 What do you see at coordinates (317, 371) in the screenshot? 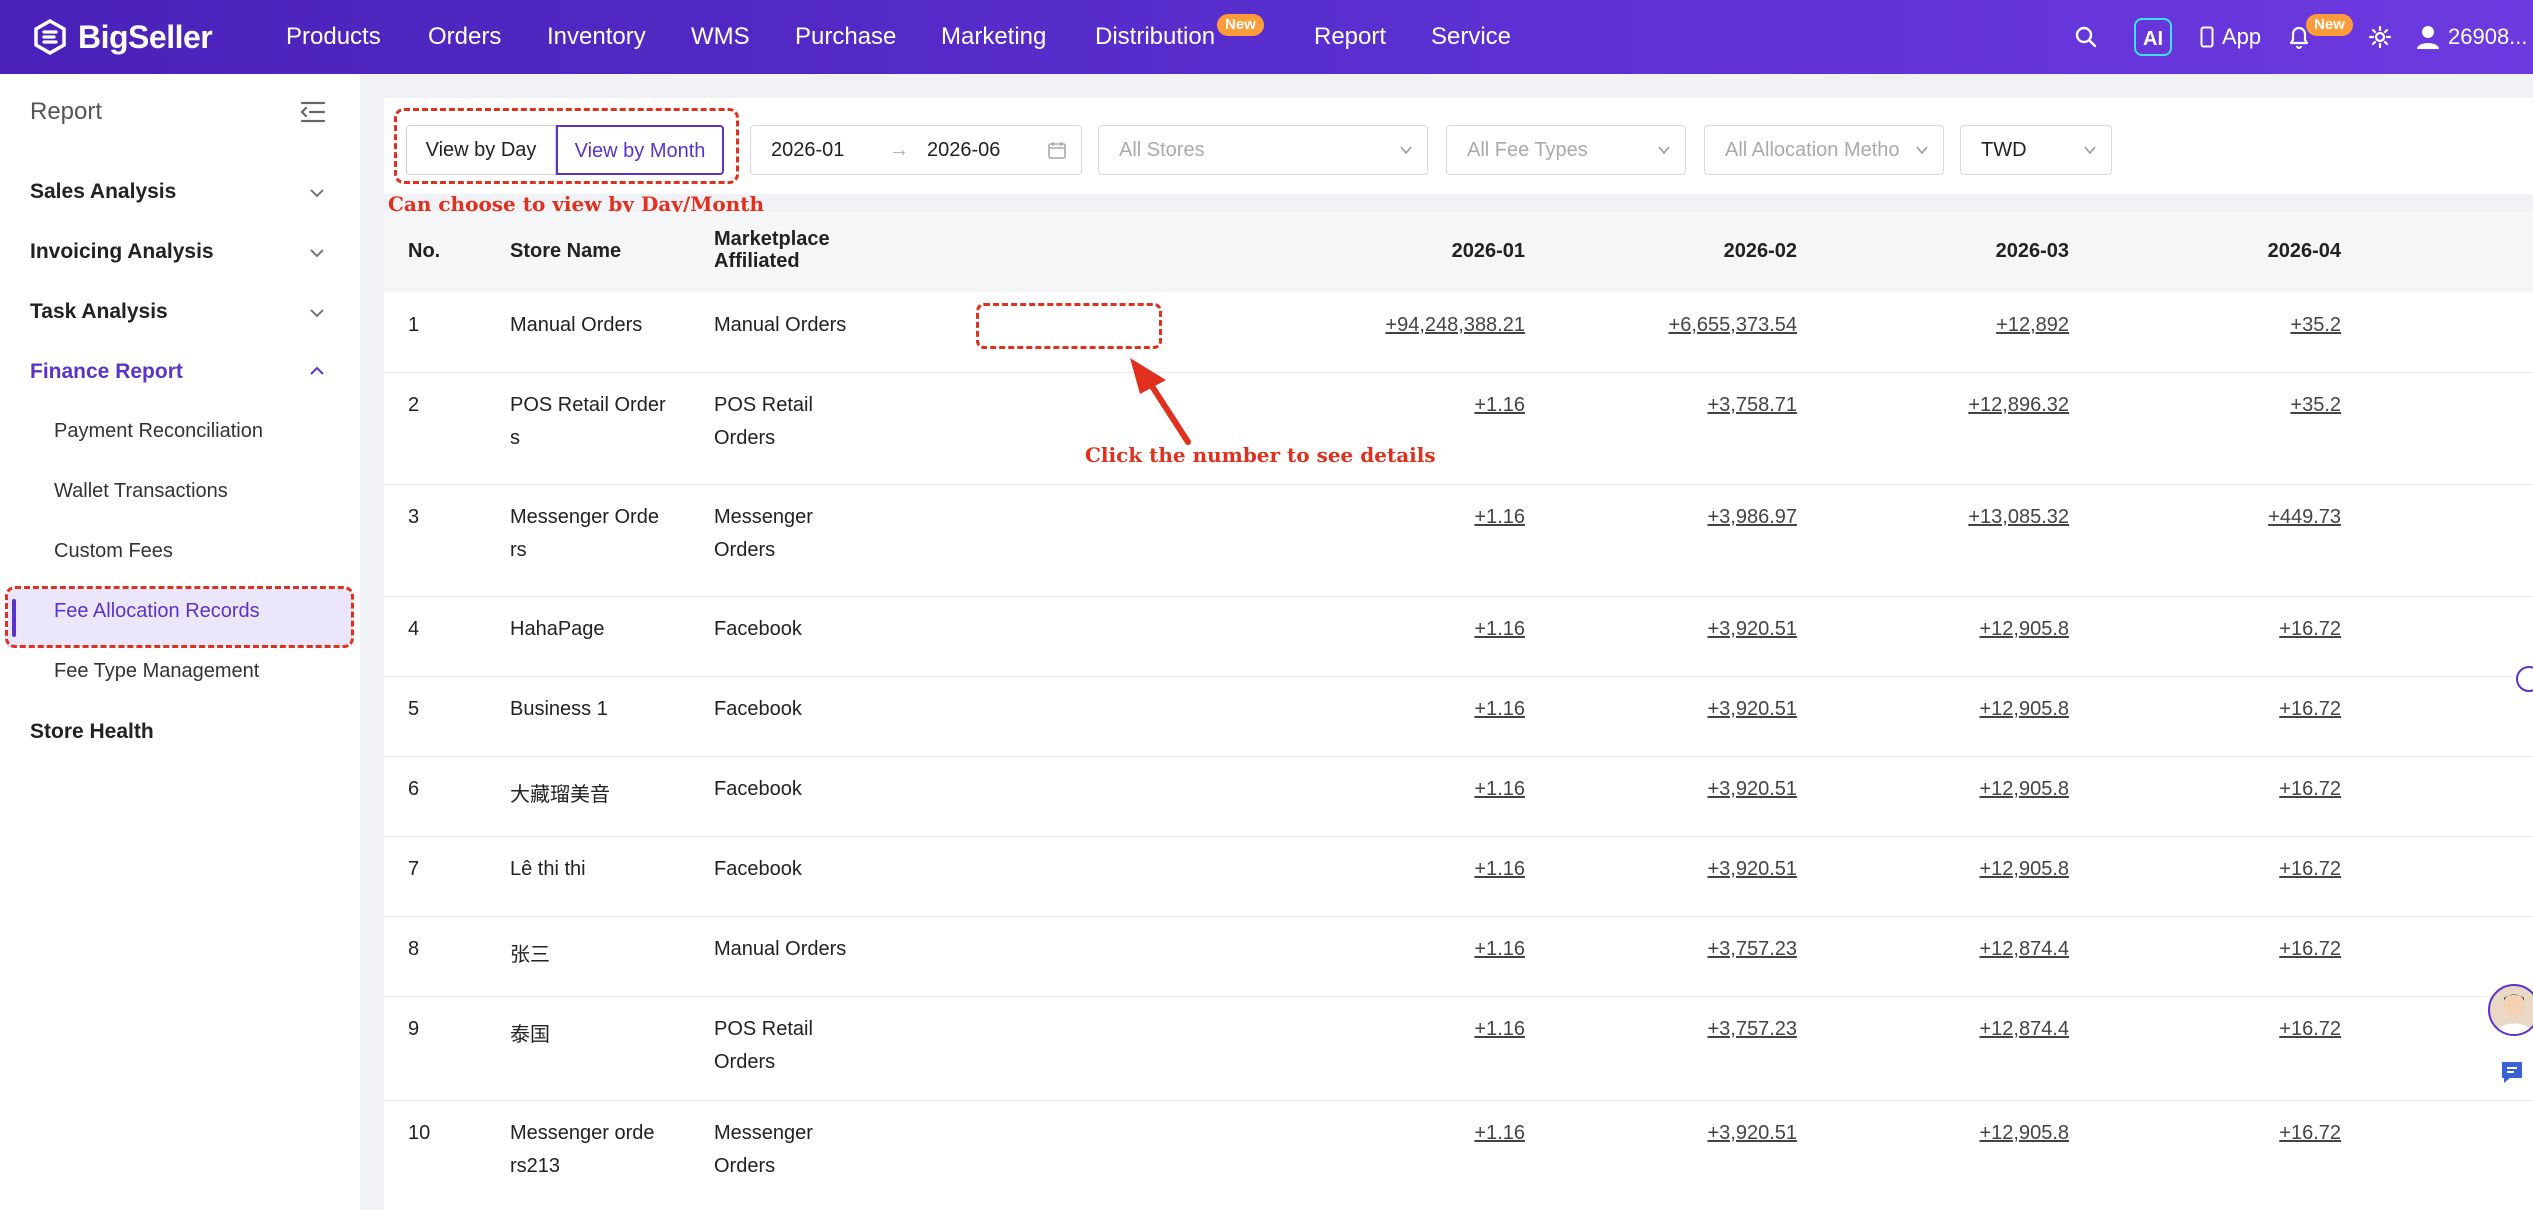
I see `chevron-up-icon` at bounding box center [317, 371].